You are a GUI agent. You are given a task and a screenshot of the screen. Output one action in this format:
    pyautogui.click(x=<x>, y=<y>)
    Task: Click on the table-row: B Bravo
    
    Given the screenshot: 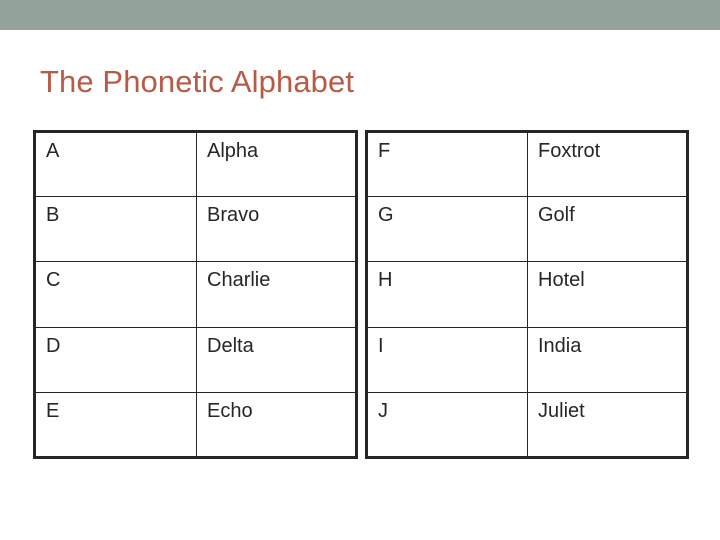 What is the action you would take?
    pyautogui.click(x=195, y=229)
    